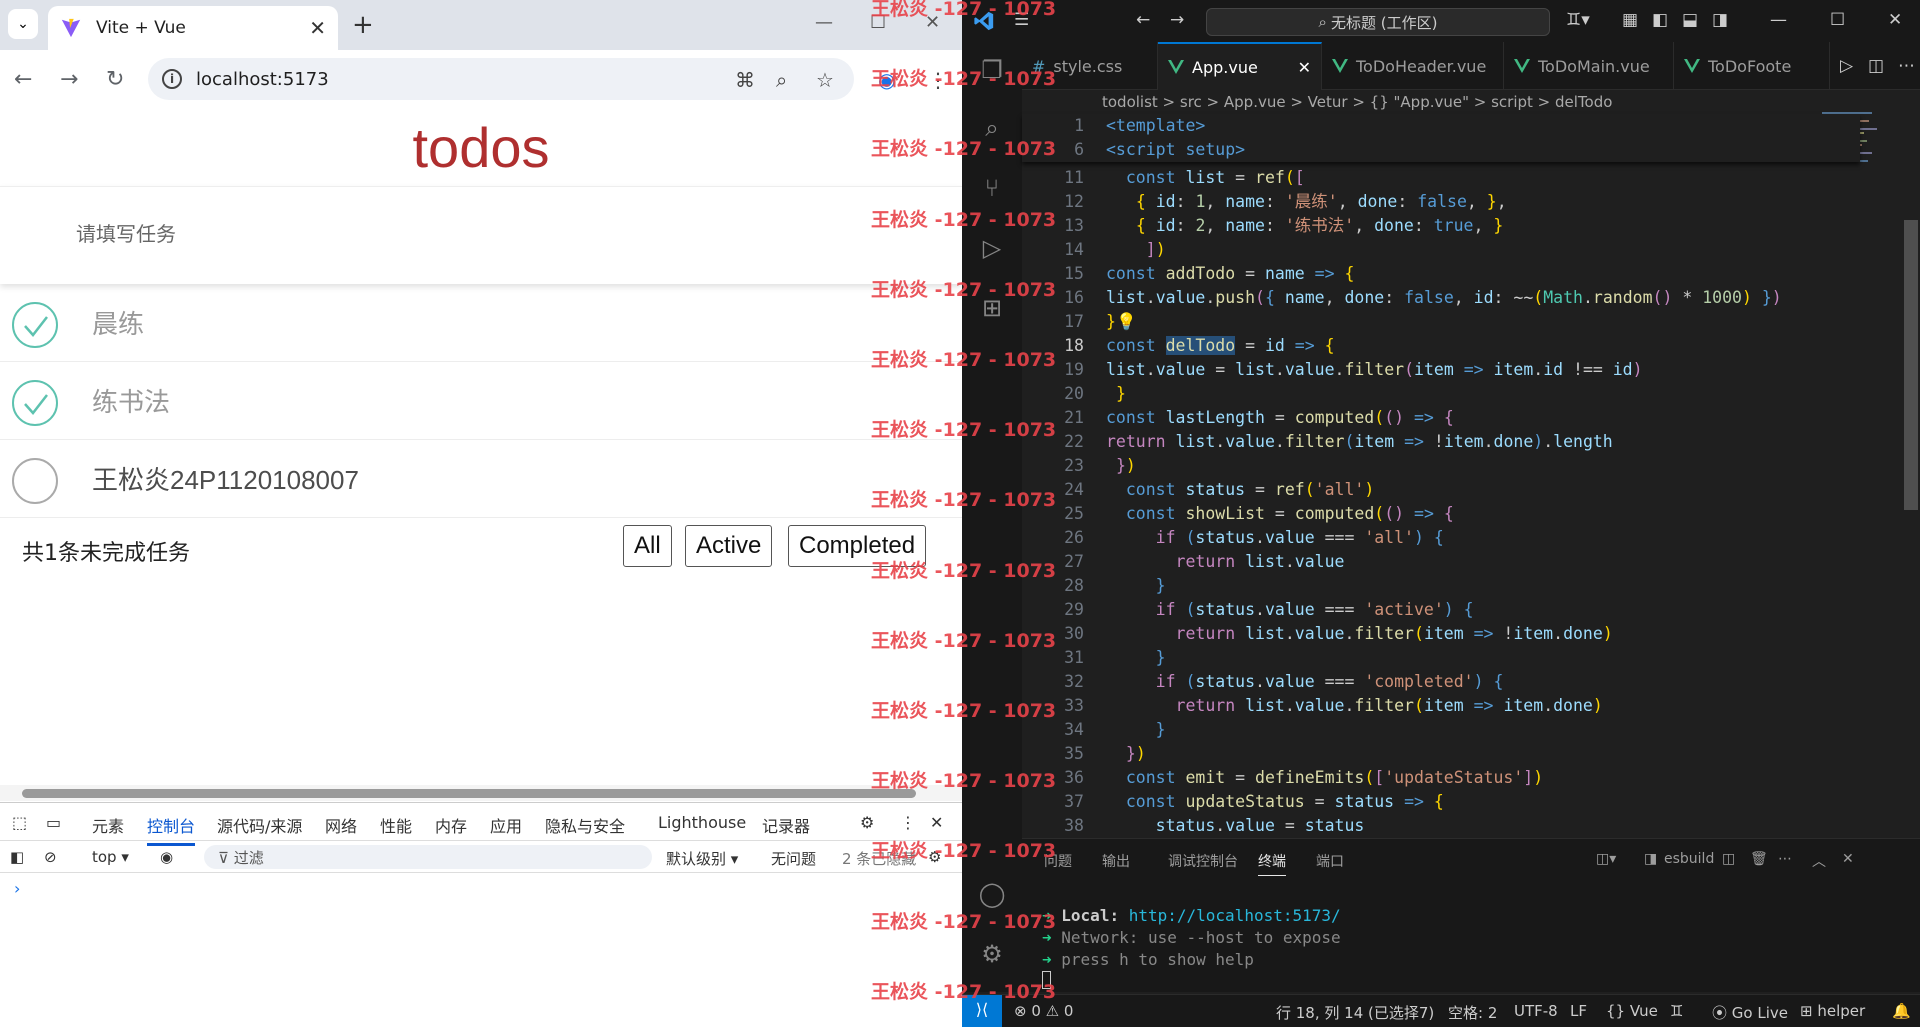  What do you see at coordinates (1606, 859) in the screenshot?
I see `new-terminal-icon: ◫▾` at bounding box center [1606, 859].